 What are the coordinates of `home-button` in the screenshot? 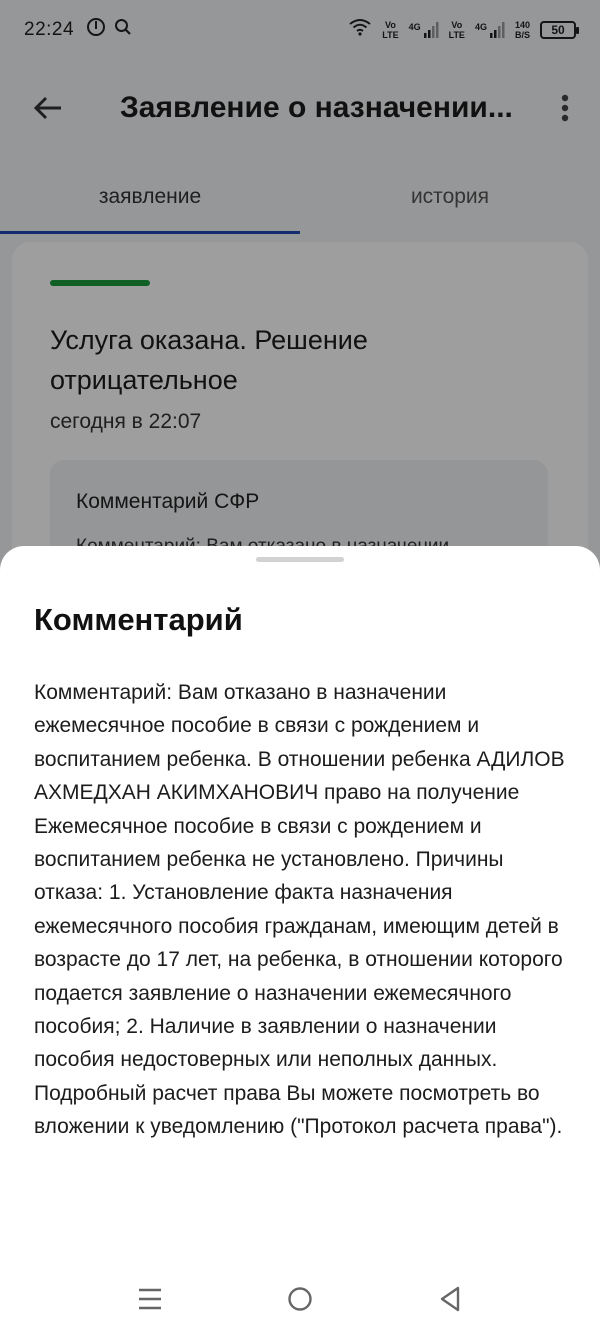 It's located at (300, 1299).